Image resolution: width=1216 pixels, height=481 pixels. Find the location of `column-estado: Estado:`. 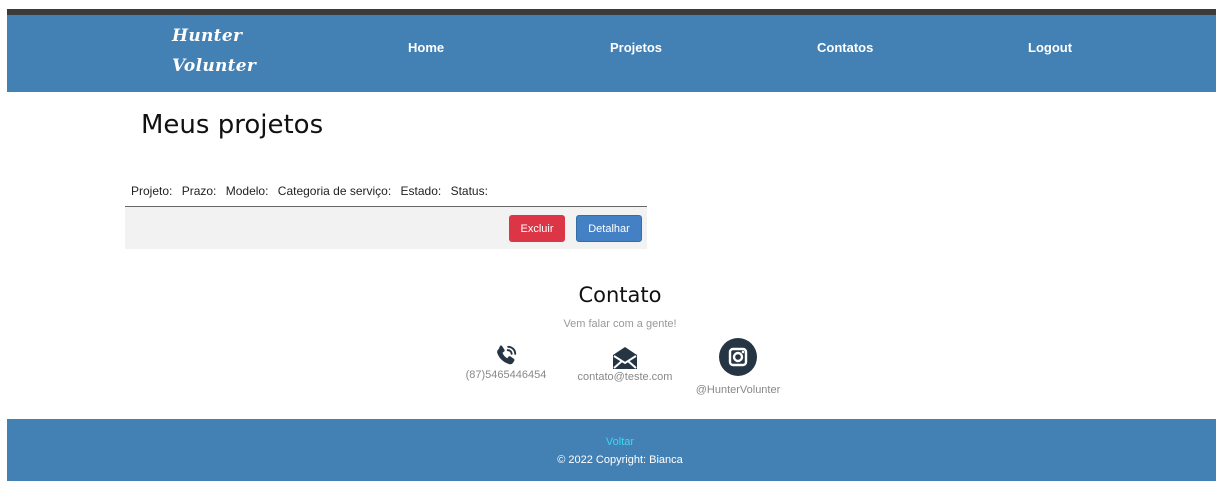

column-estado: Estado: is located at coordinates (421, 191).